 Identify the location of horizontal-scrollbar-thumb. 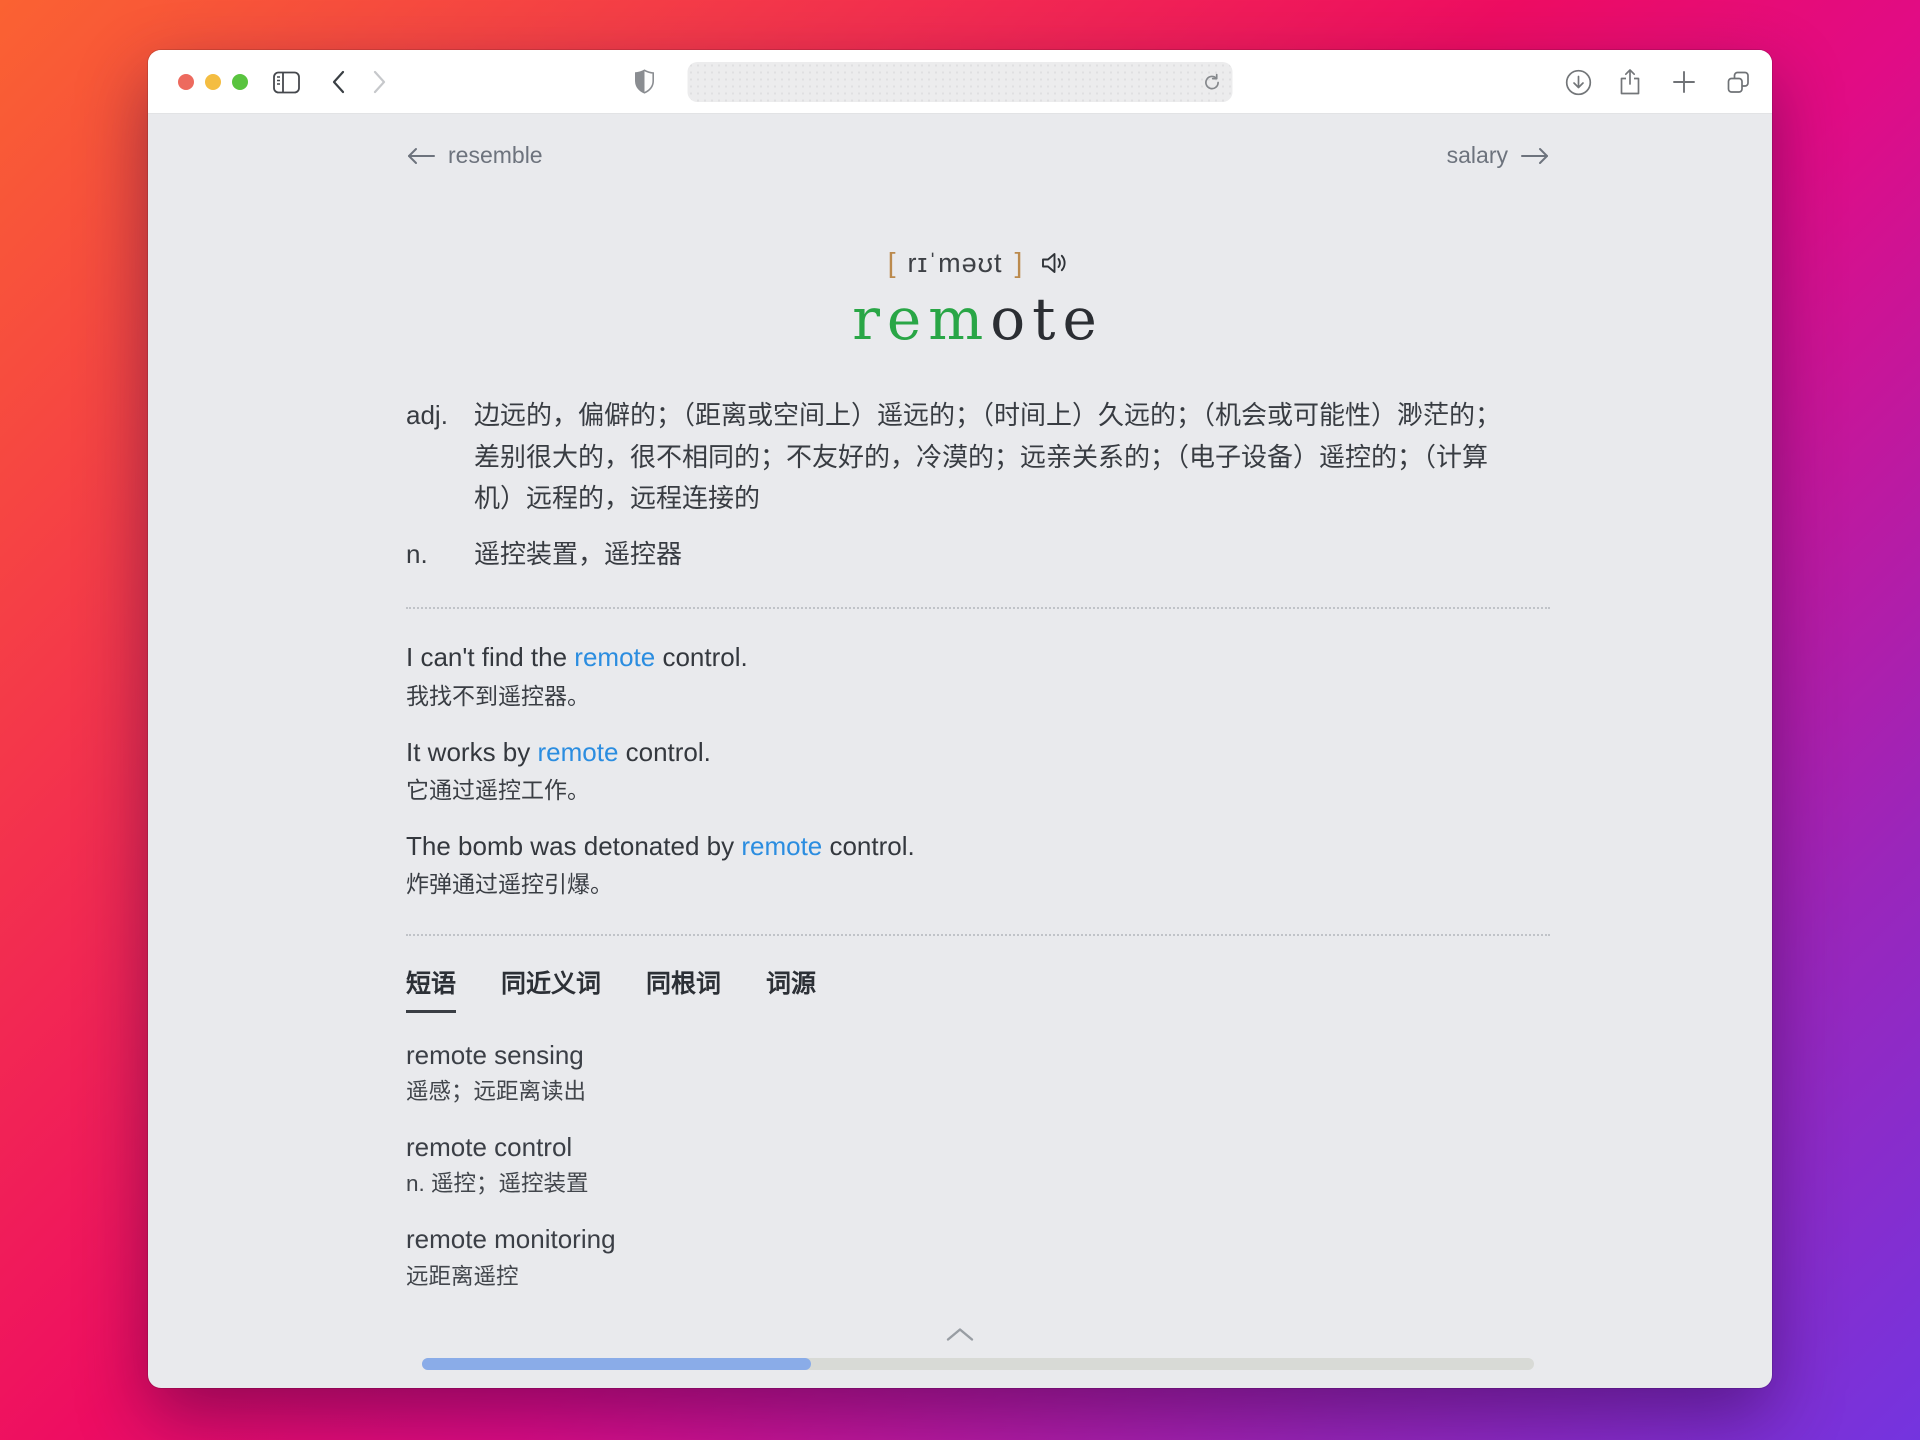
(617, 1364).